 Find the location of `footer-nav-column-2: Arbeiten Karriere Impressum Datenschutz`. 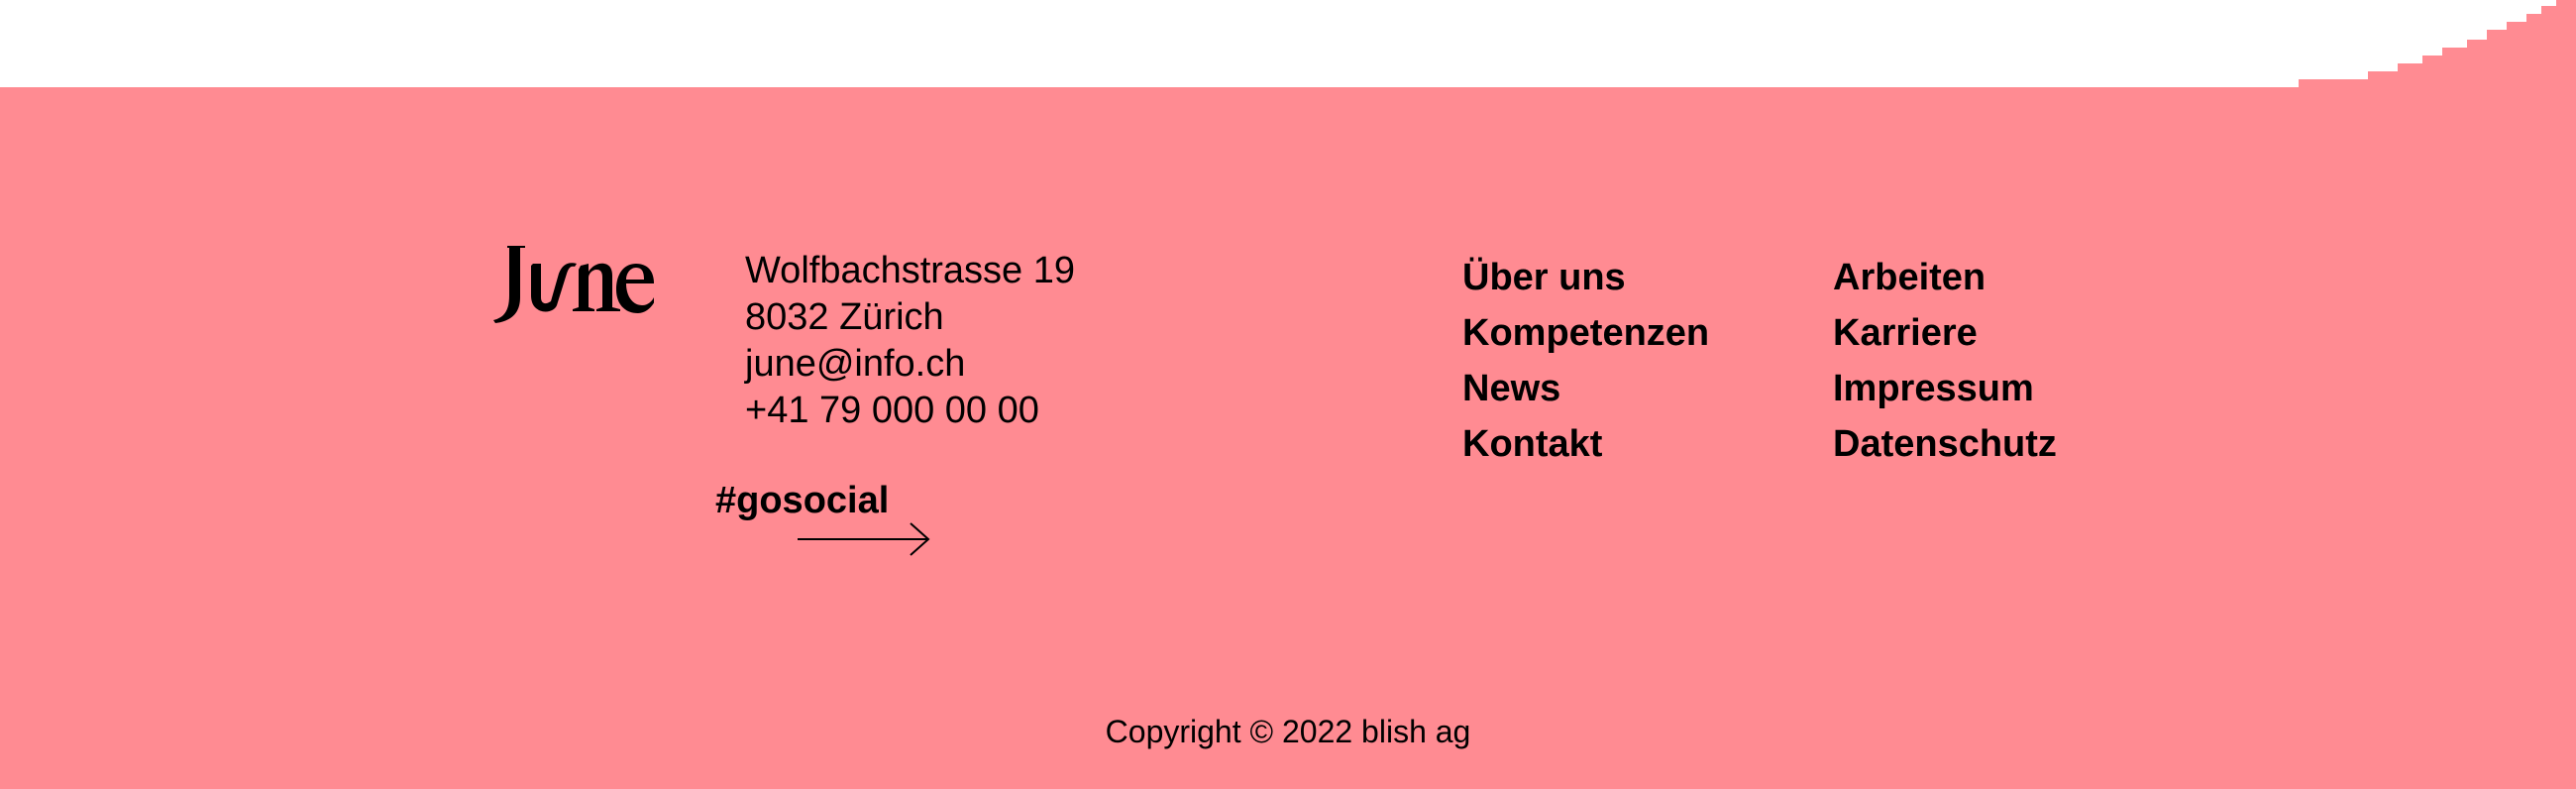

footer-nav-column-2: Arbeiten Karriere Impressum Datenschutz is located at coordinates (1945, 361).